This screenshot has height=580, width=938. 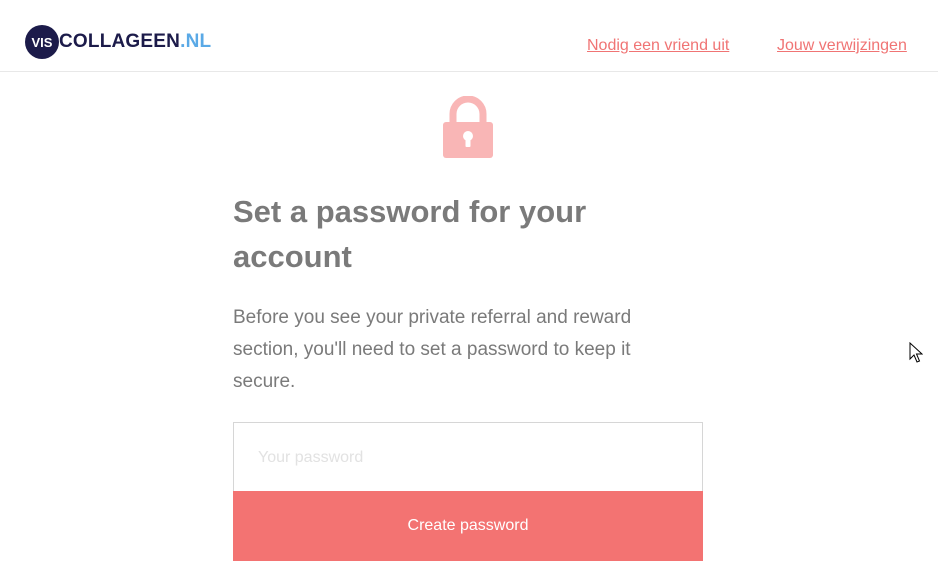 I want to click on page-title: Set a password for your account, so click(x=410, y=234).